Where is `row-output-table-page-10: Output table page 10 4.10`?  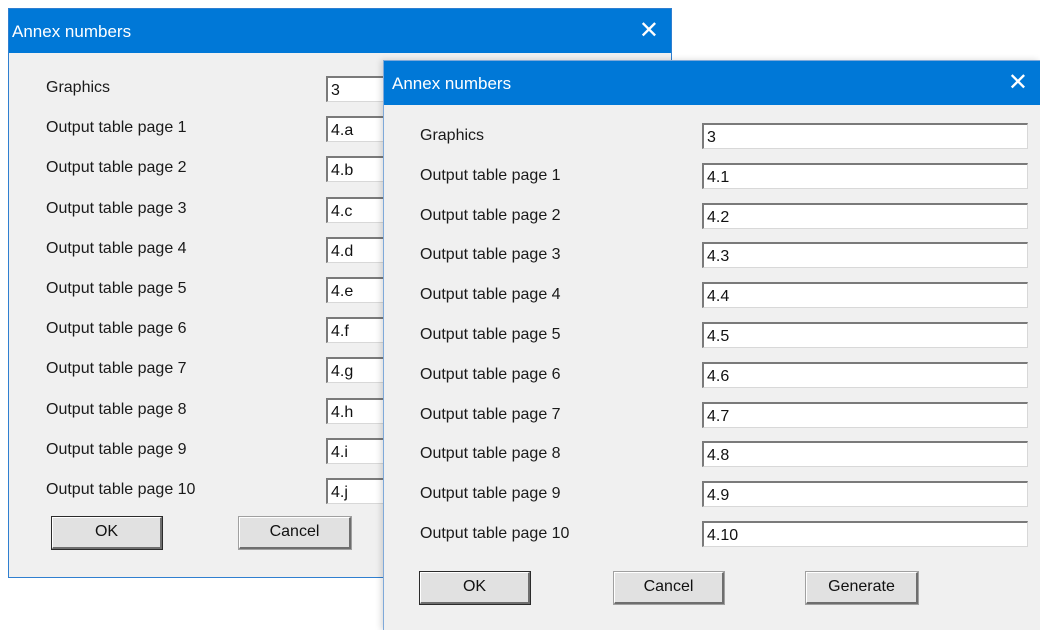
row-output-table-page-10: Output table page 10 4.10 is located at coordinates (712, 540).